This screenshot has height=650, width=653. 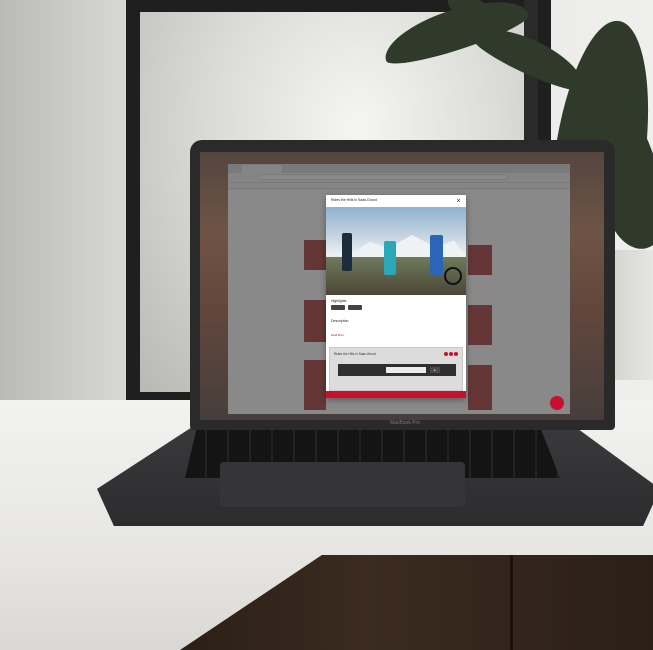 I want to click on laptop-brand-label: MacBook Pro, so click(x=404, y=423).